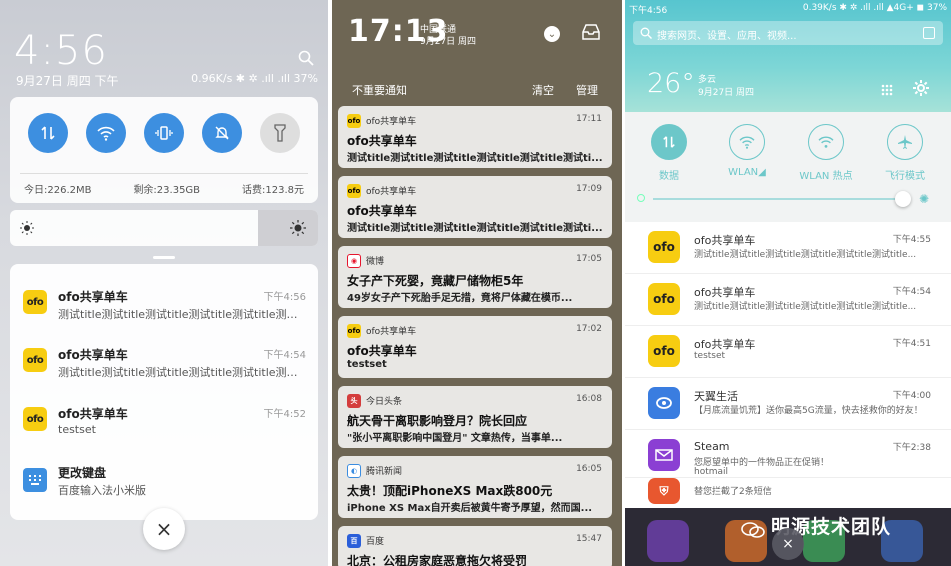  What do you see at coordinates (61, 51) in the screenshot?
I see `clock: 4:56` at bounding box center [61, 51].